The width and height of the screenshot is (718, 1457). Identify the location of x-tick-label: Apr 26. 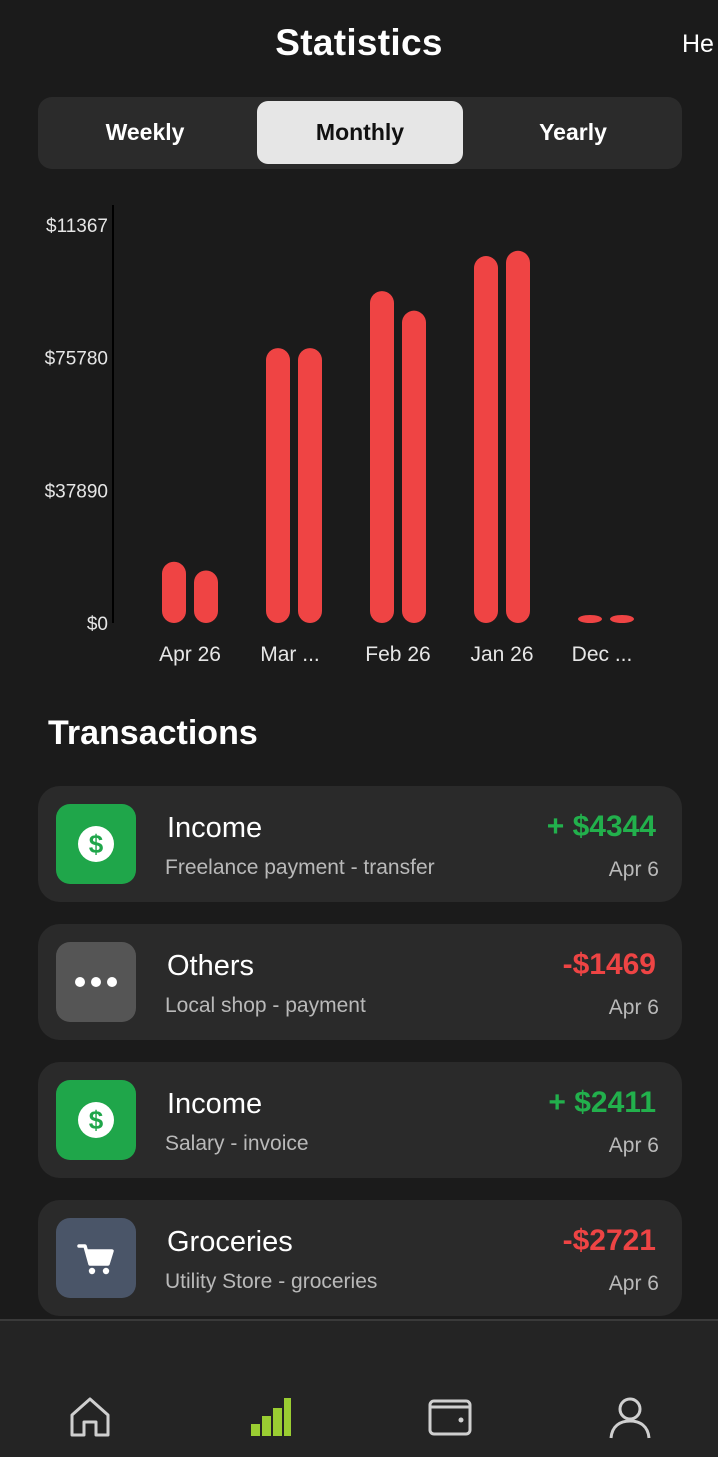
(190, 654).